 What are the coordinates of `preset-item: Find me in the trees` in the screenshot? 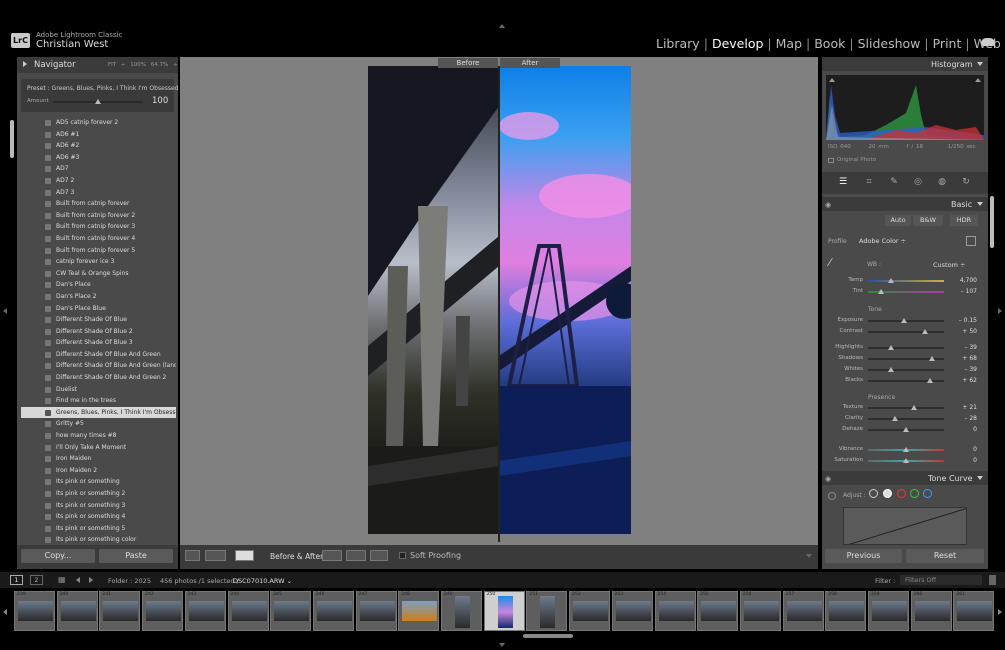 It's located at (98, 401).